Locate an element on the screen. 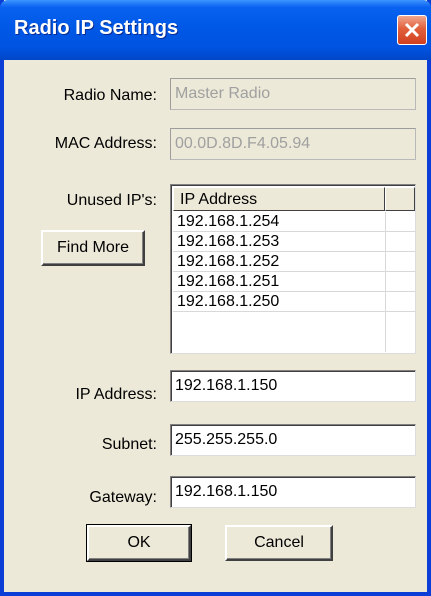 Image resolution: width=431 pixels, height=596 pixels. gateway-label: Gateway: is located at coordinates (123, 497).